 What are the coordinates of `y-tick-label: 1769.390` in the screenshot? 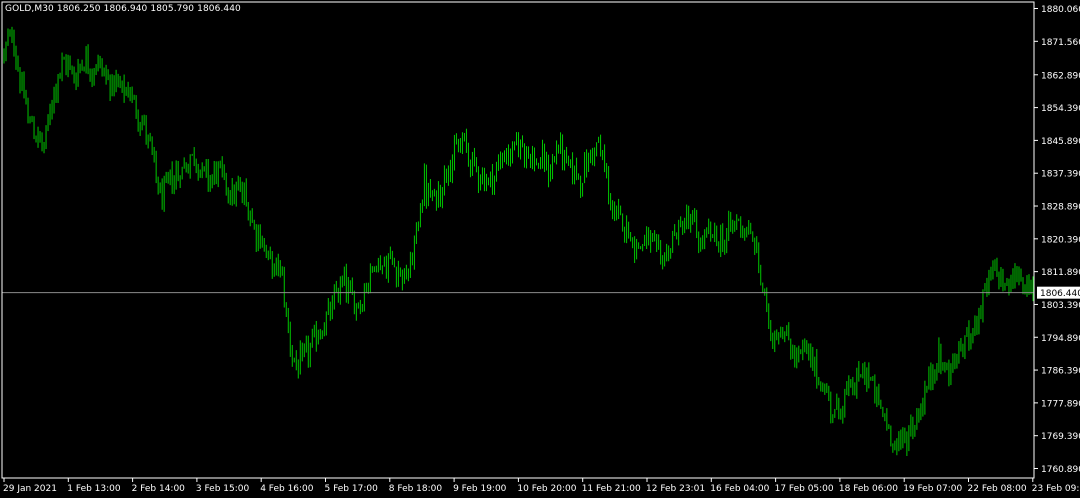 It's located at (1060, 437).